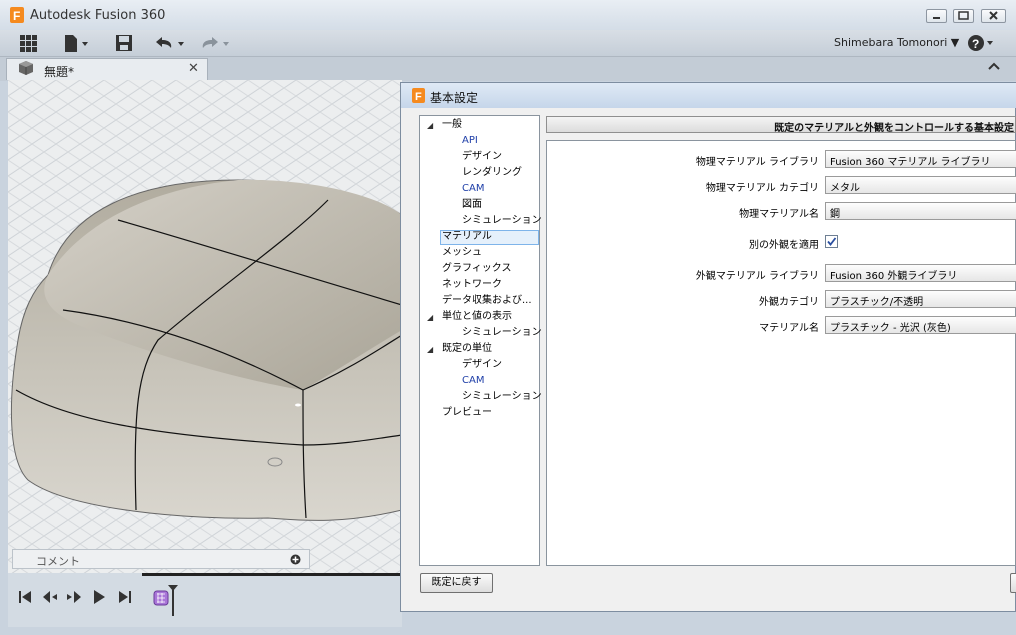 This screenshot has height=635, width=1016. What do you see at coordinates (920, 325) in the screenshot?
I see `material-name-select: プラスチック - 光沢 (灰色)` at bounding box center [920, 325].